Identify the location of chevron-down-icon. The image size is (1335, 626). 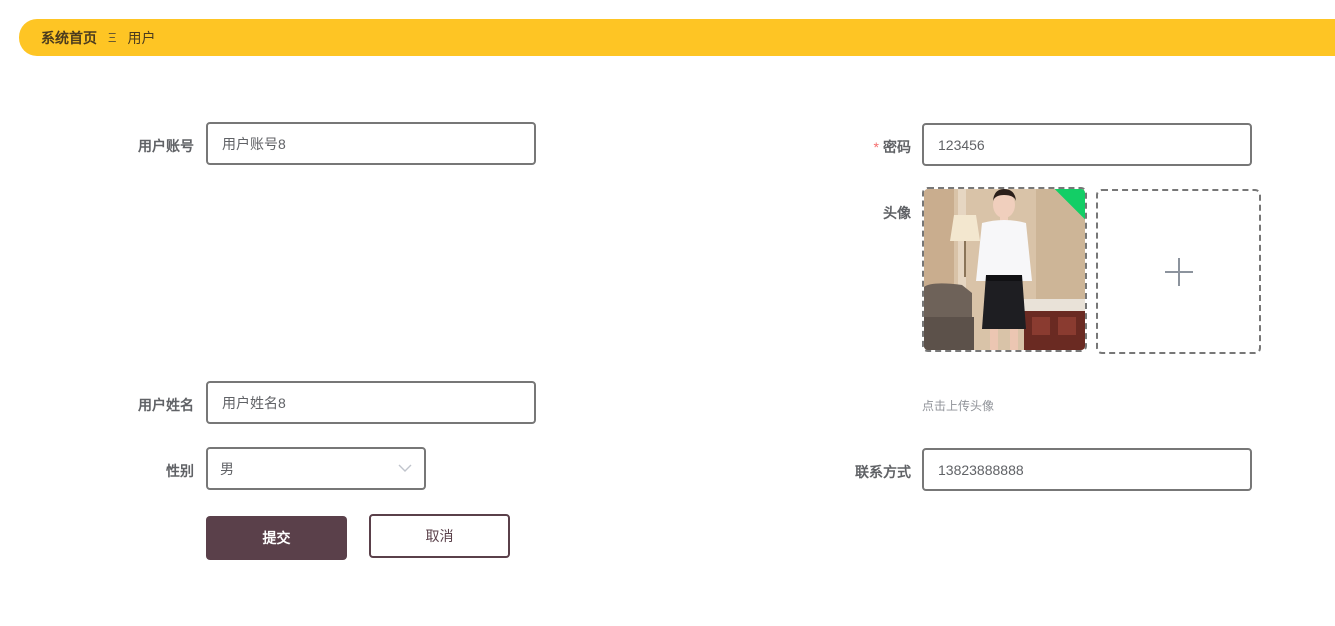
(405, 468).